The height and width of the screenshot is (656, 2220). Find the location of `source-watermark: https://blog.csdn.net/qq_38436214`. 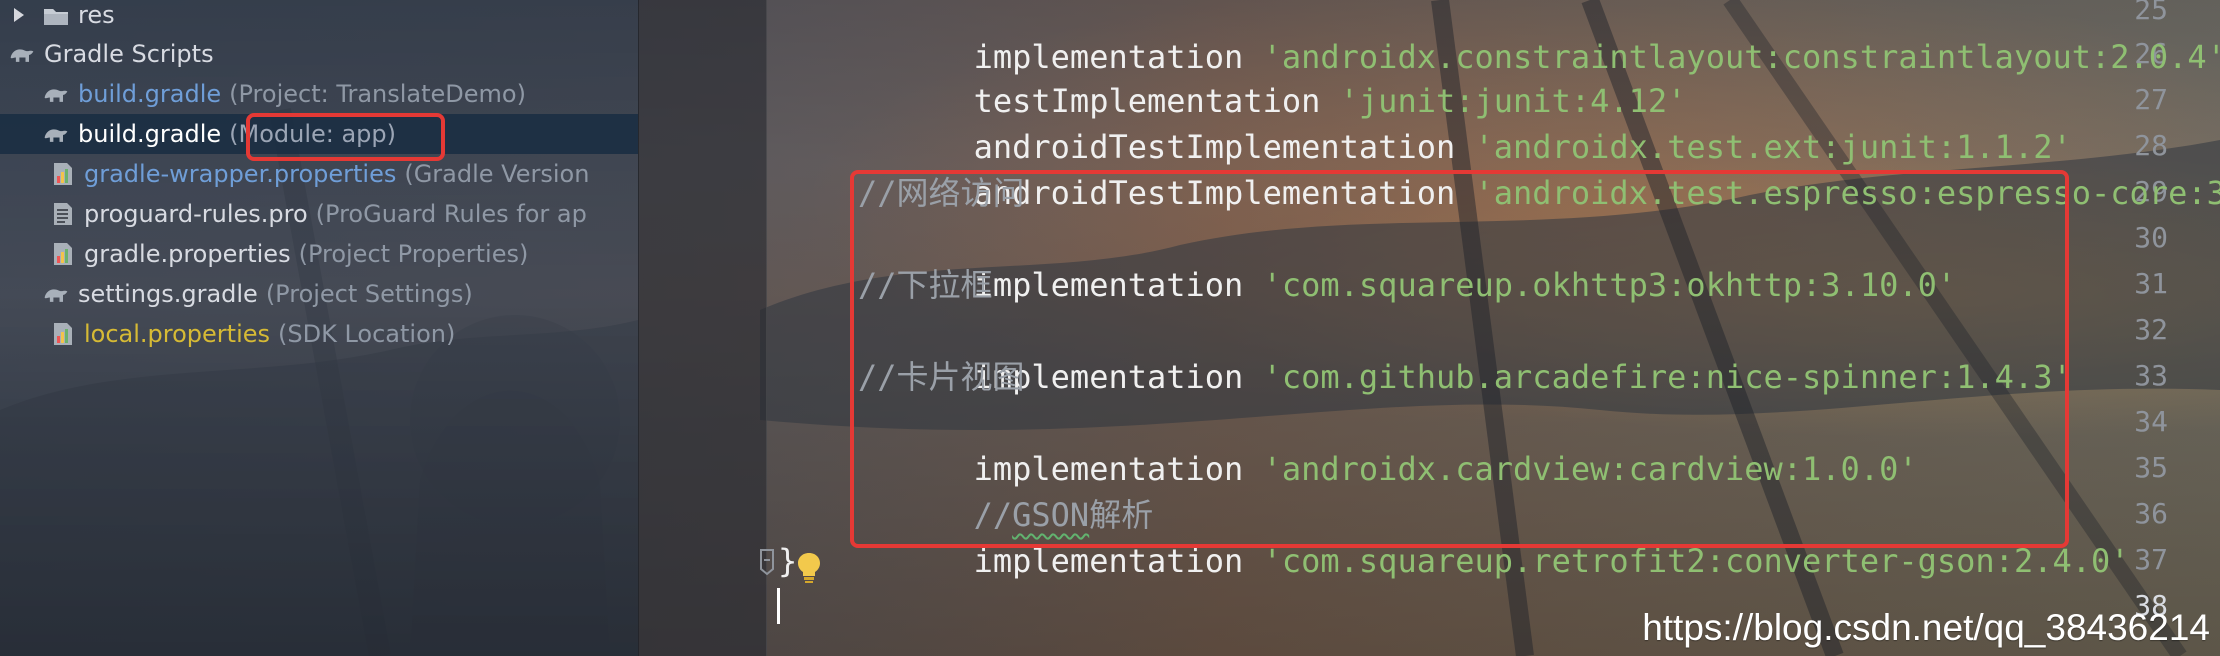

source-watermark: https://blog.csdn.net/qq_38436214 is located at coordinates (1926, 627).